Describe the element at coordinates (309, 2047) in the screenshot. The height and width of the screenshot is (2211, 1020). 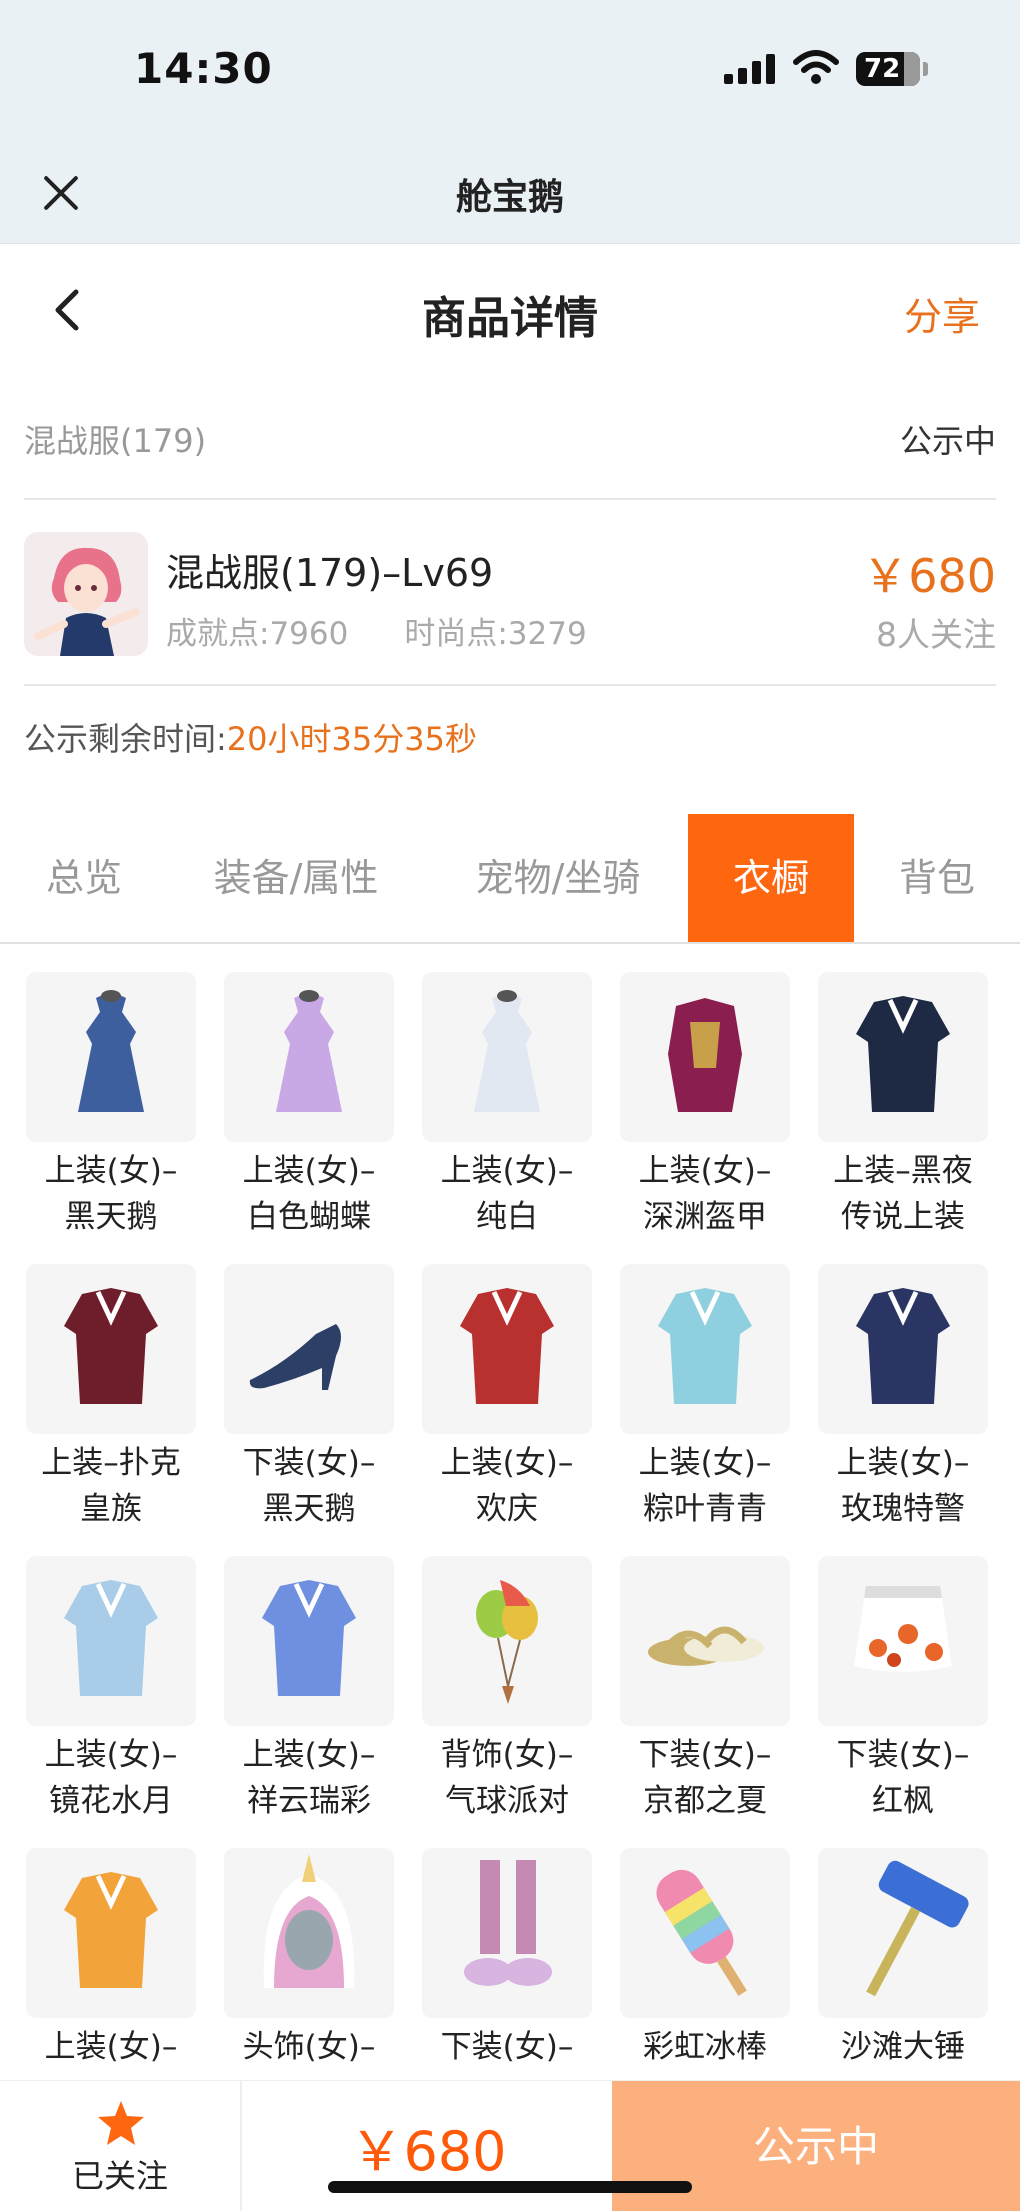
I see `wardrobe-item-label: 头饰(女)–` at that location.